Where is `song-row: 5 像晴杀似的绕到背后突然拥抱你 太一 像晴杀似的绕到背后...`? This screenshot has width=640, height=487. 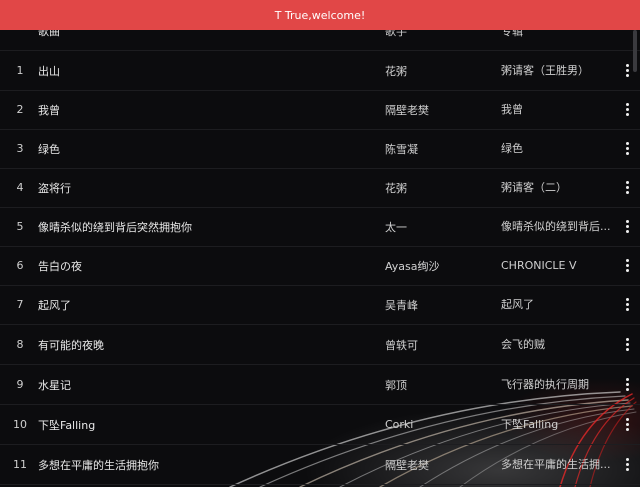 song-row: 5 像晴杀似的绕到背后突然拥抱你 太一 像晴杀似的绕到背后... is located at coordinates (320, 227).